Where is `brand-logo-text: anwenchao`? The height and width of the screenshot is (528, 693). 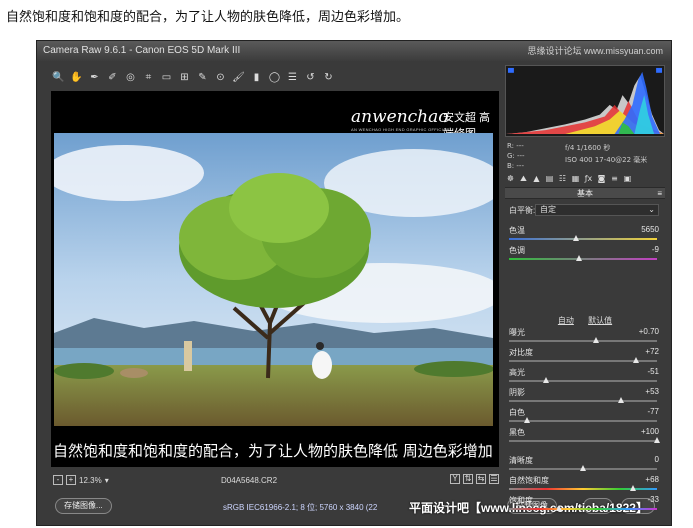 brand-logo-text: anwenchao is located at coordinates (400, 117).